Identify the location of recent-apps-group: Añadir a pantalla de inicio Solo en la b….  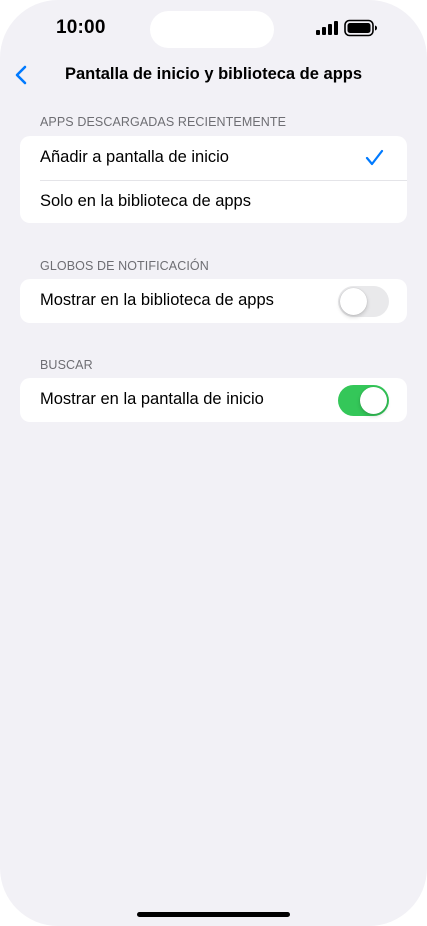
(213, 179).